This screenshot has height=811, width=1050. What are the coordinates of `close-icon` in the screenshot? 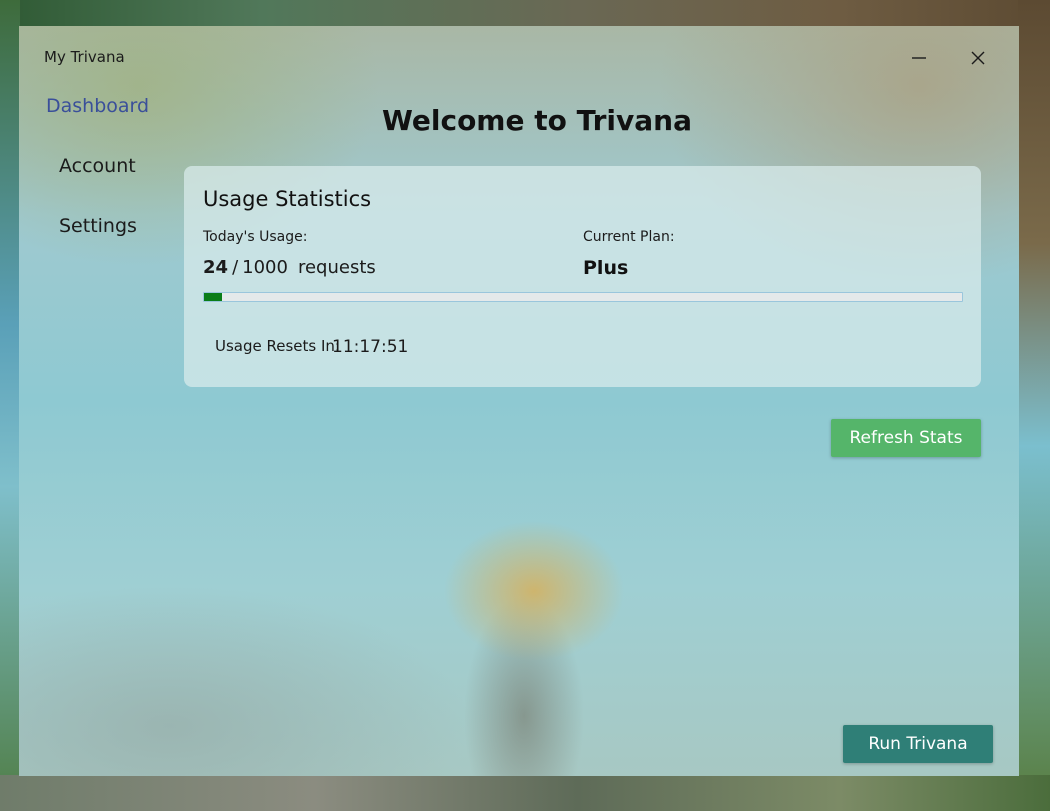 It's located at (978, 58).